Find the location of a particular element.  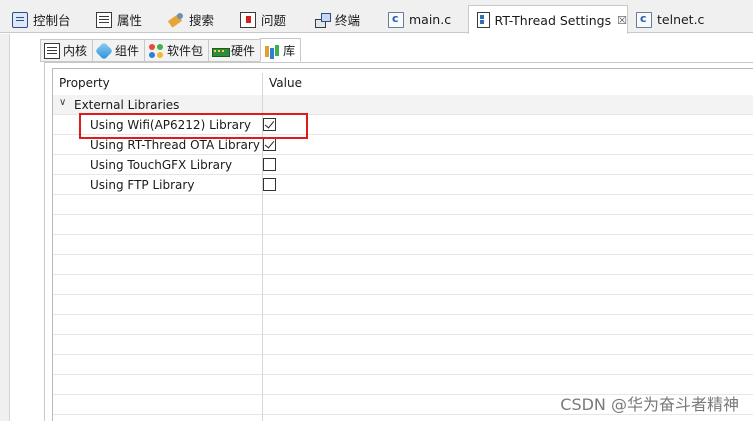

subtab-label: 软件包 is located at coordinates (185, 51).